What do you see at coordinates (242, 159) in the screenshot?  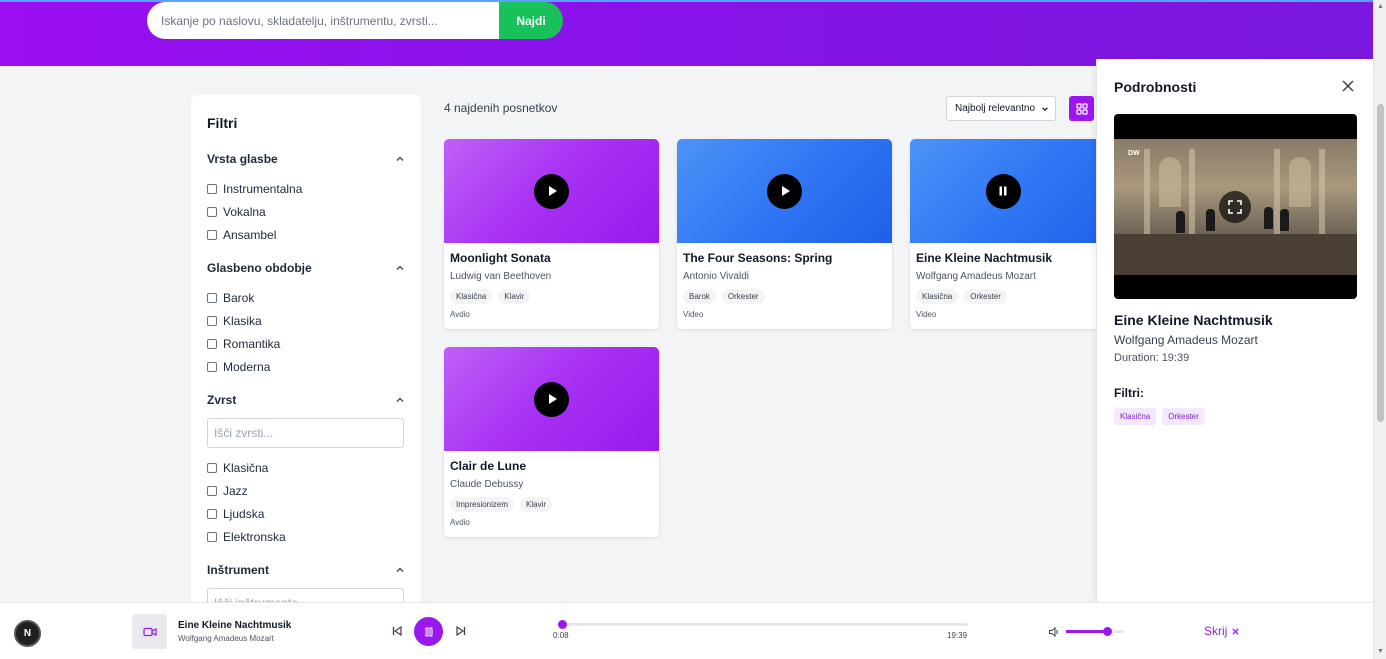 I see `filter-section-title: Vrsta glasbe` at bounding box center [242, 159].